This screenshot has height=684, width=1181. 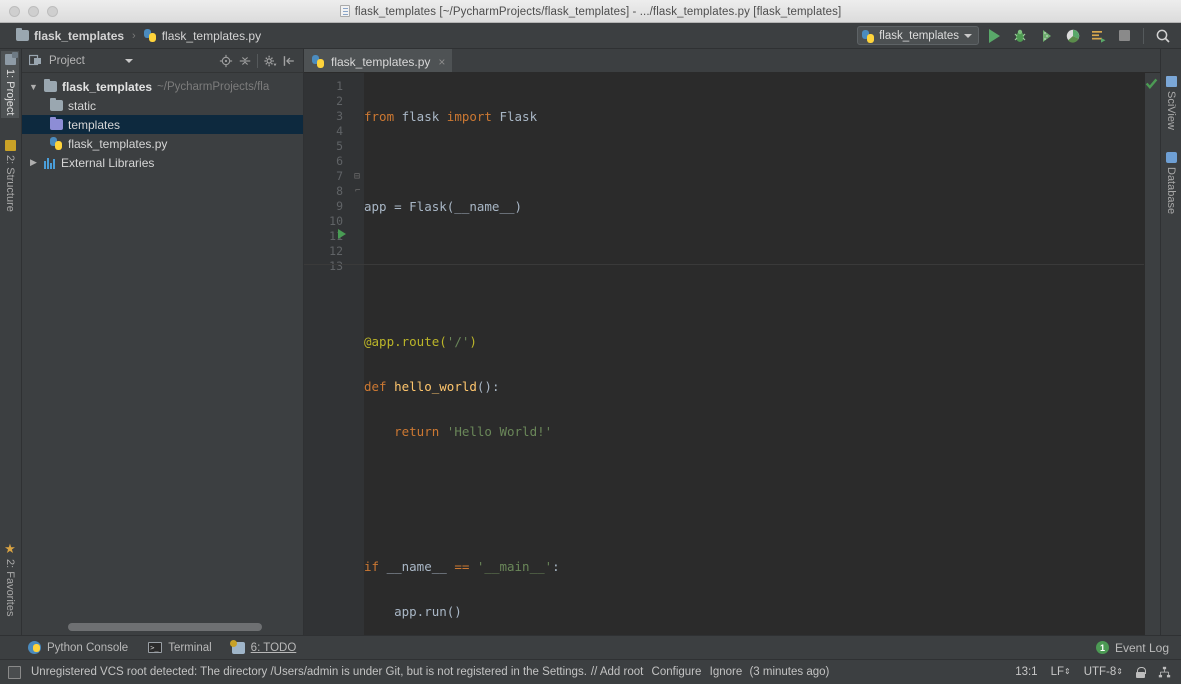 What do you see at coordinates (1171, 81) in the screenshot?
I see `sciview-grid-icon` at bounding box center [1171, 81].